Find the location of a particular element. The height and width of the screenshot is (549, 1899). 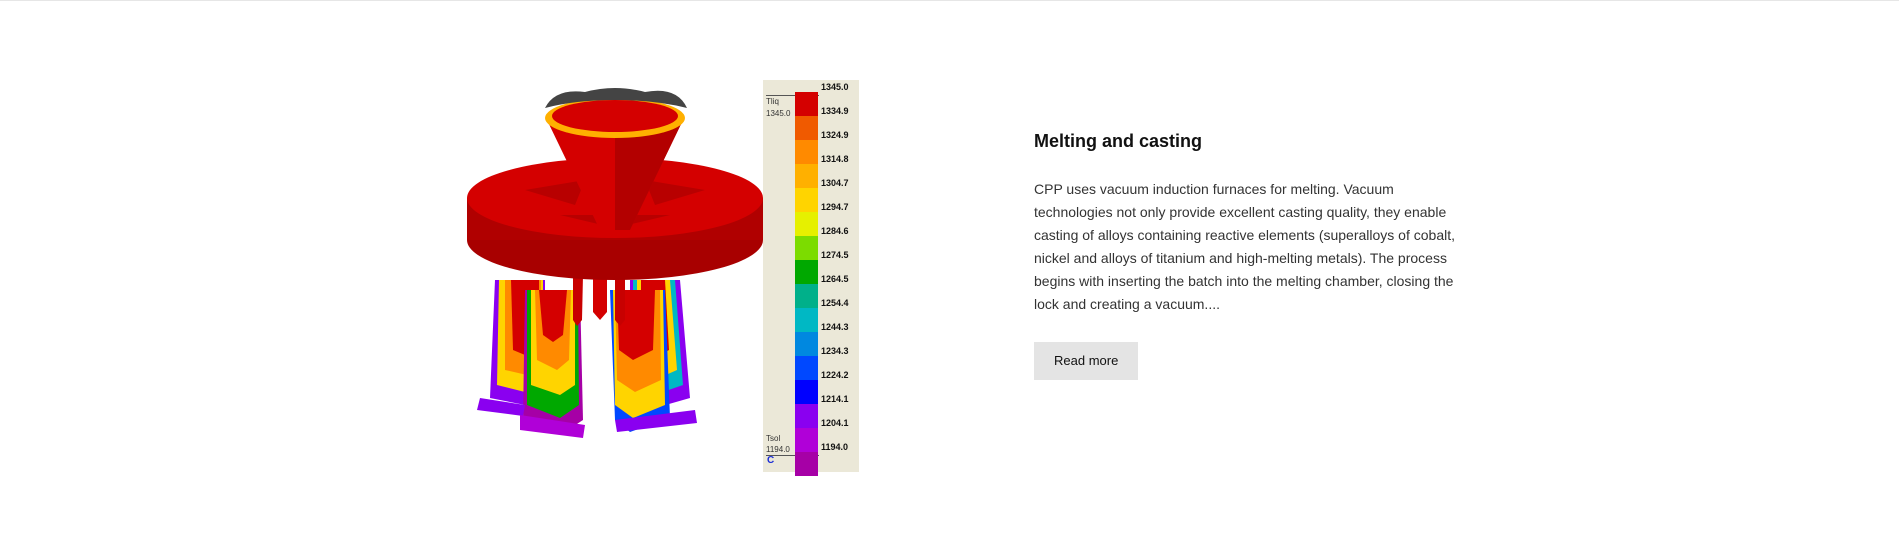

legend-tick-label: 1254.4 is located at coordinates (835, 303).